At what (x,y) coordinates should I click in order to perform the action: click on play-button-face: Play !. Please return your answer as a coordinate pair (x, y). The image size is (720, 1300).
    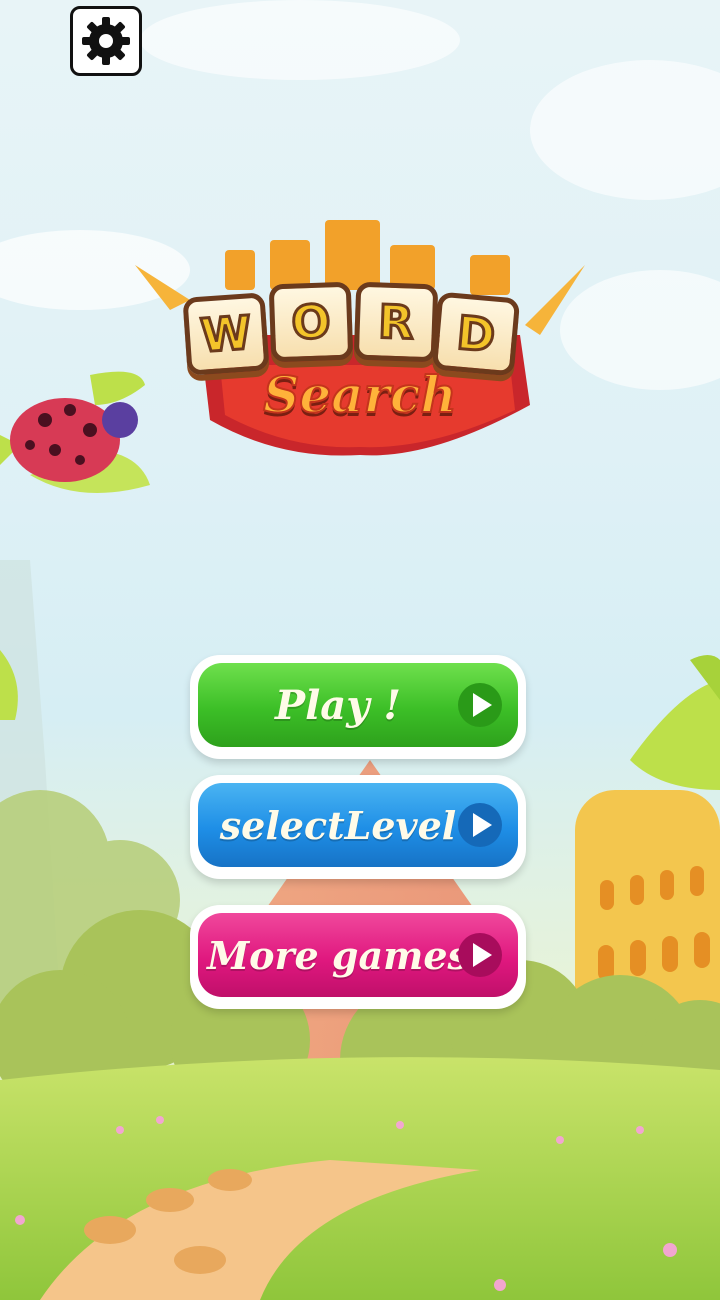
    Looking at the image, I should click on (358, 705).